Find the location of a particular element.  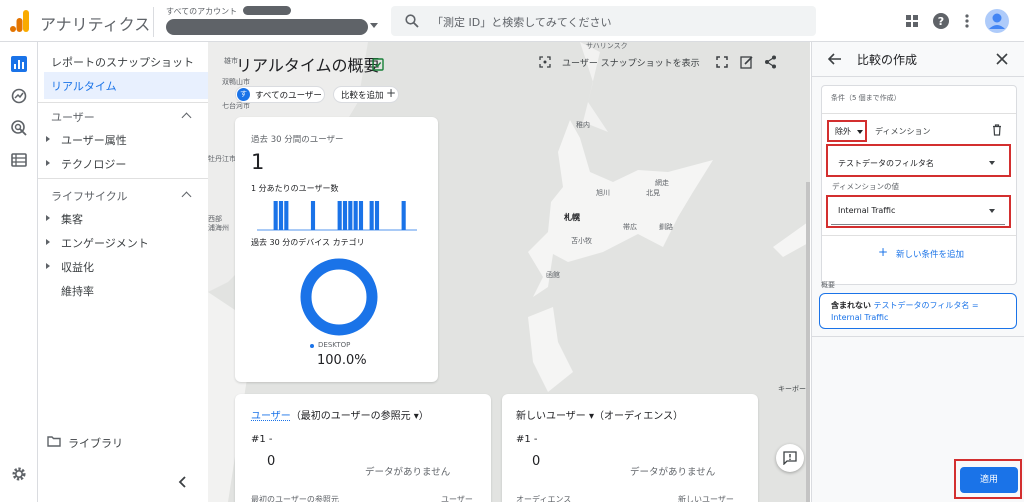

nav-section-lifecycle: ライフサイクル is located at coordinates (89, 196).